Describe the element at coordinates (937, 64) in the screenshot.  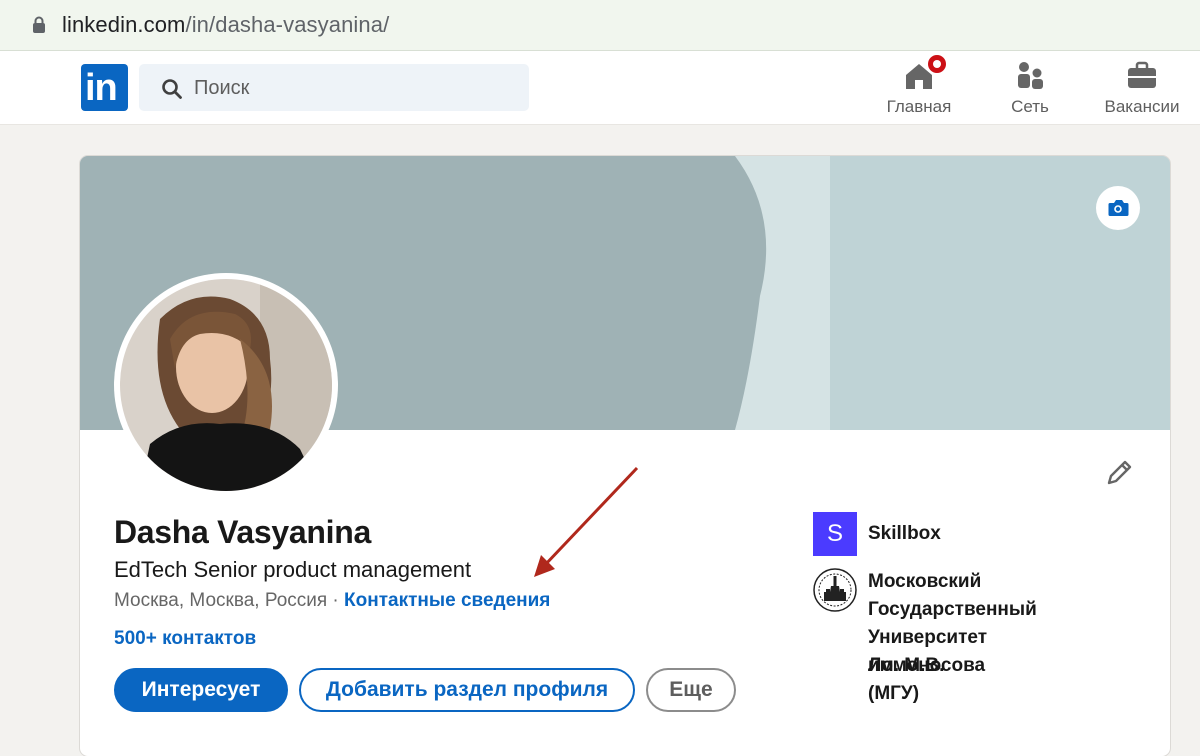
I see `notification-badge` at that location.